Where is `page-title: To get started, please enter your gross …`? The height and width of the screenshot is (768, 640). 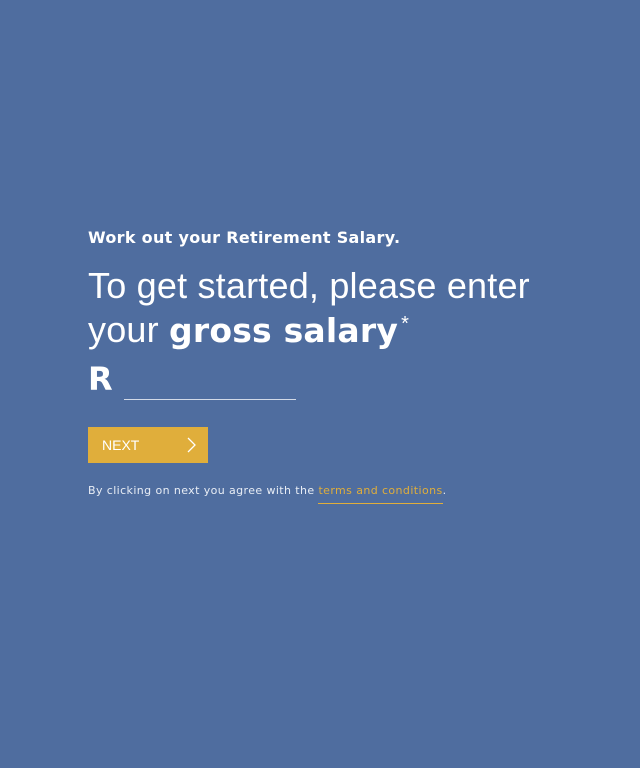 page-title: To get started, please enter your gross … is located at coordinates (348, 308).